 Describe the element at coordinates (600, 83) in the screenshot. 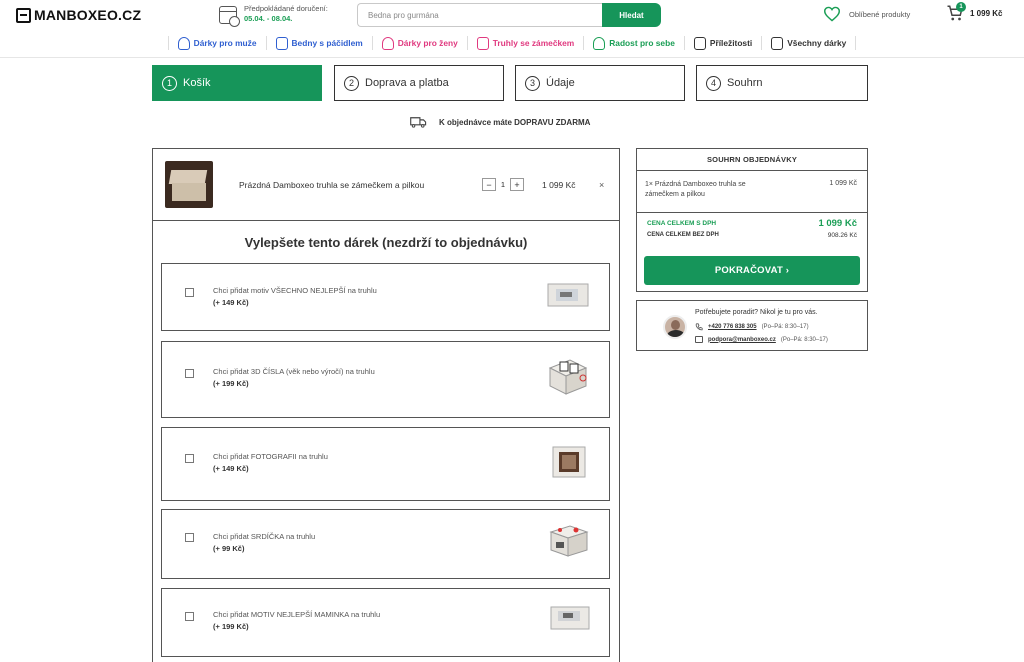

I see `step-details: 3 Údaje` at that location.